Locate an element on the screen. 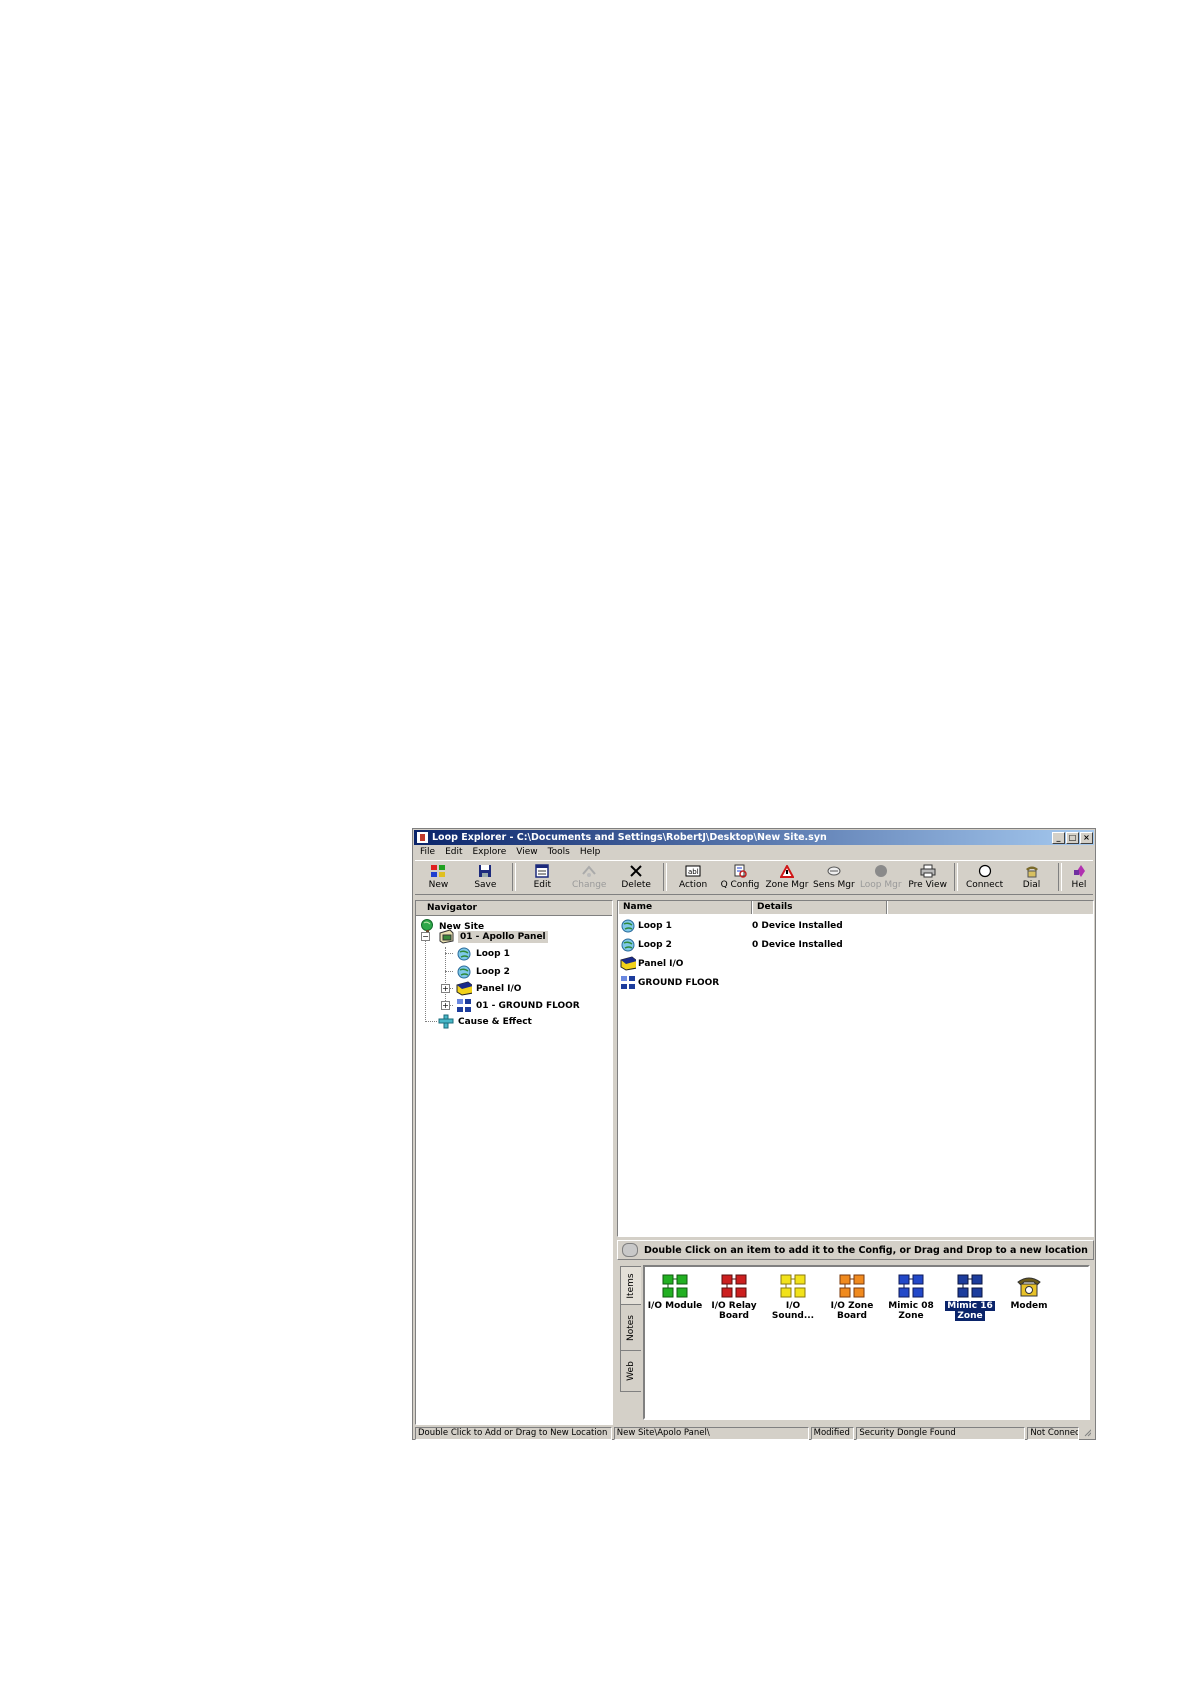 Image resolution: width=1191 pixels, height=1685 pixels. list-header: Name Details is located at coordinates (855, 907).